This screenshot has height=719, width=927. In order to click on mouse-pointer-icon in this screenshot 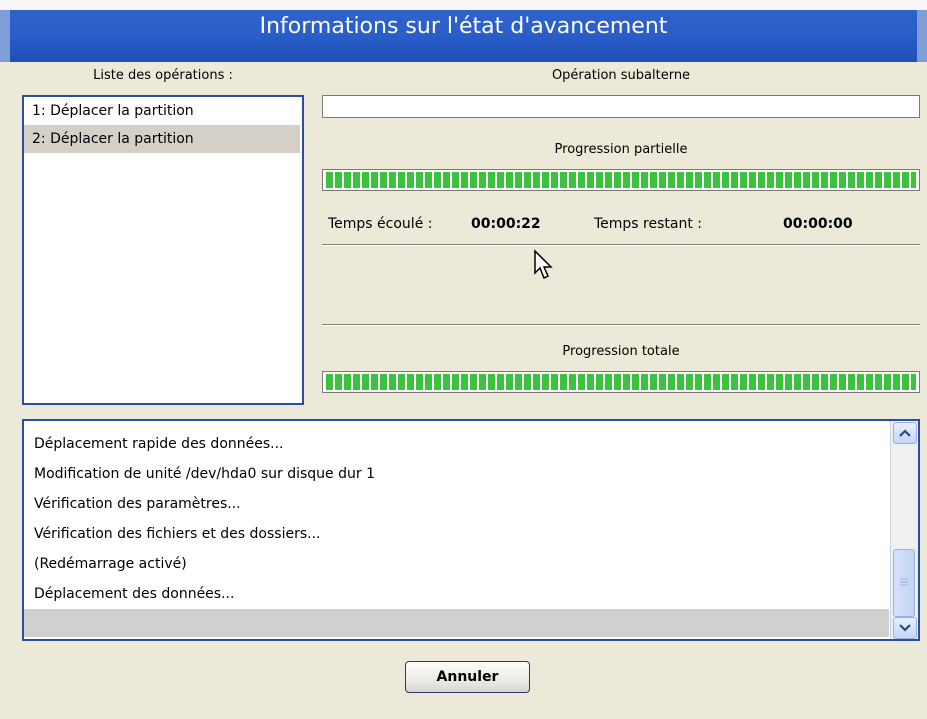, I will do `click(543, 264)`.